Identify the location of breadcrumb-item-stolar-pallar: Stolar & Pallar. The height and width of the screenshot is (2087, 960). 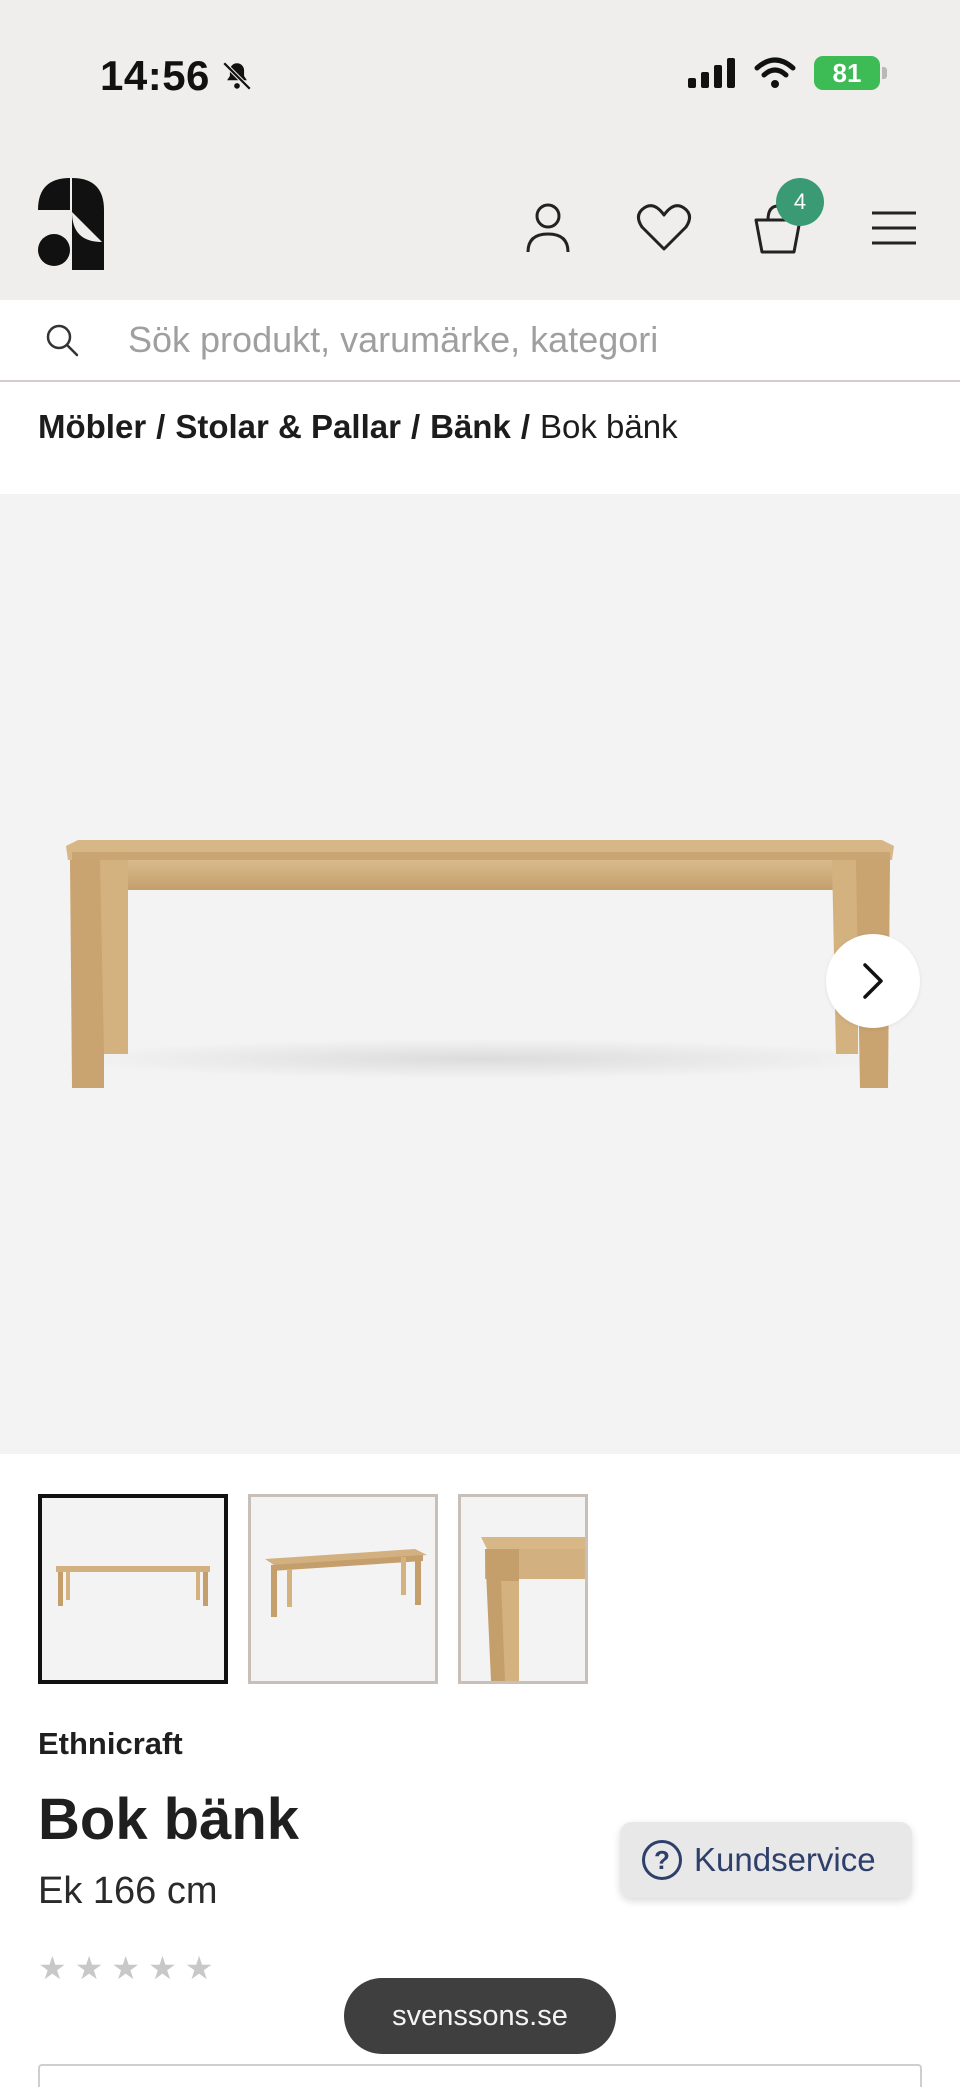
(288, 427).